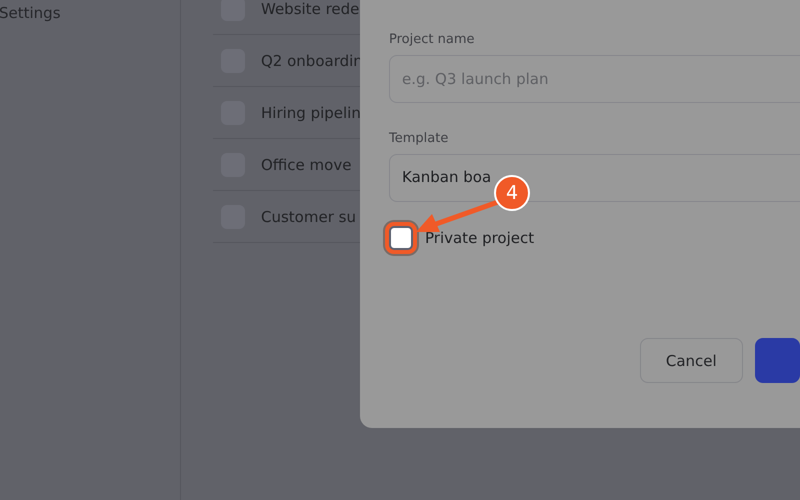 This screenshot has height=500, width=800. I want to click on cancel-button: Cancel, so click(691, 360).